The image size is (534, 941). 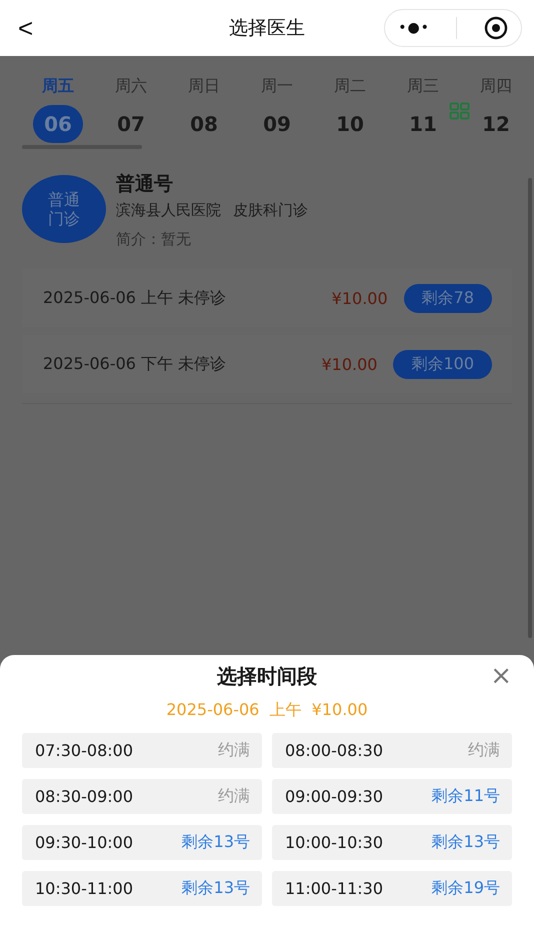 I want to click on clinic-avatar: 普通门诊, so click(x=64, y=209).